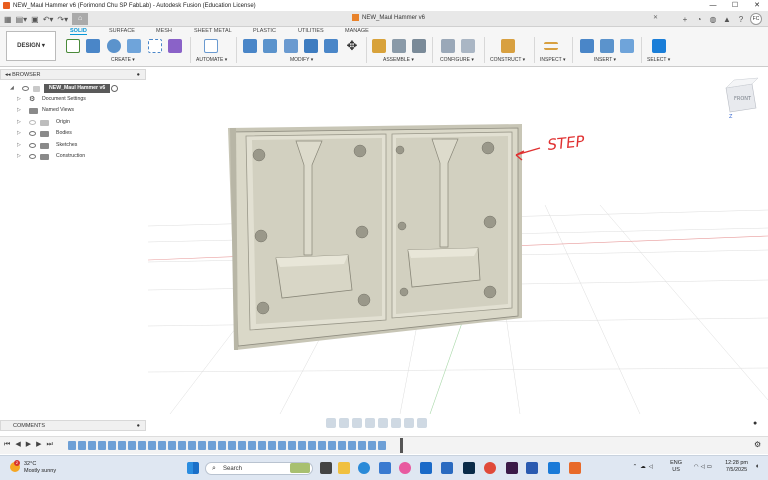 The width and height of the screenshot is (768, 480). I want to click on comments-panel-header: COMMENTS ●, so click(73, 425).